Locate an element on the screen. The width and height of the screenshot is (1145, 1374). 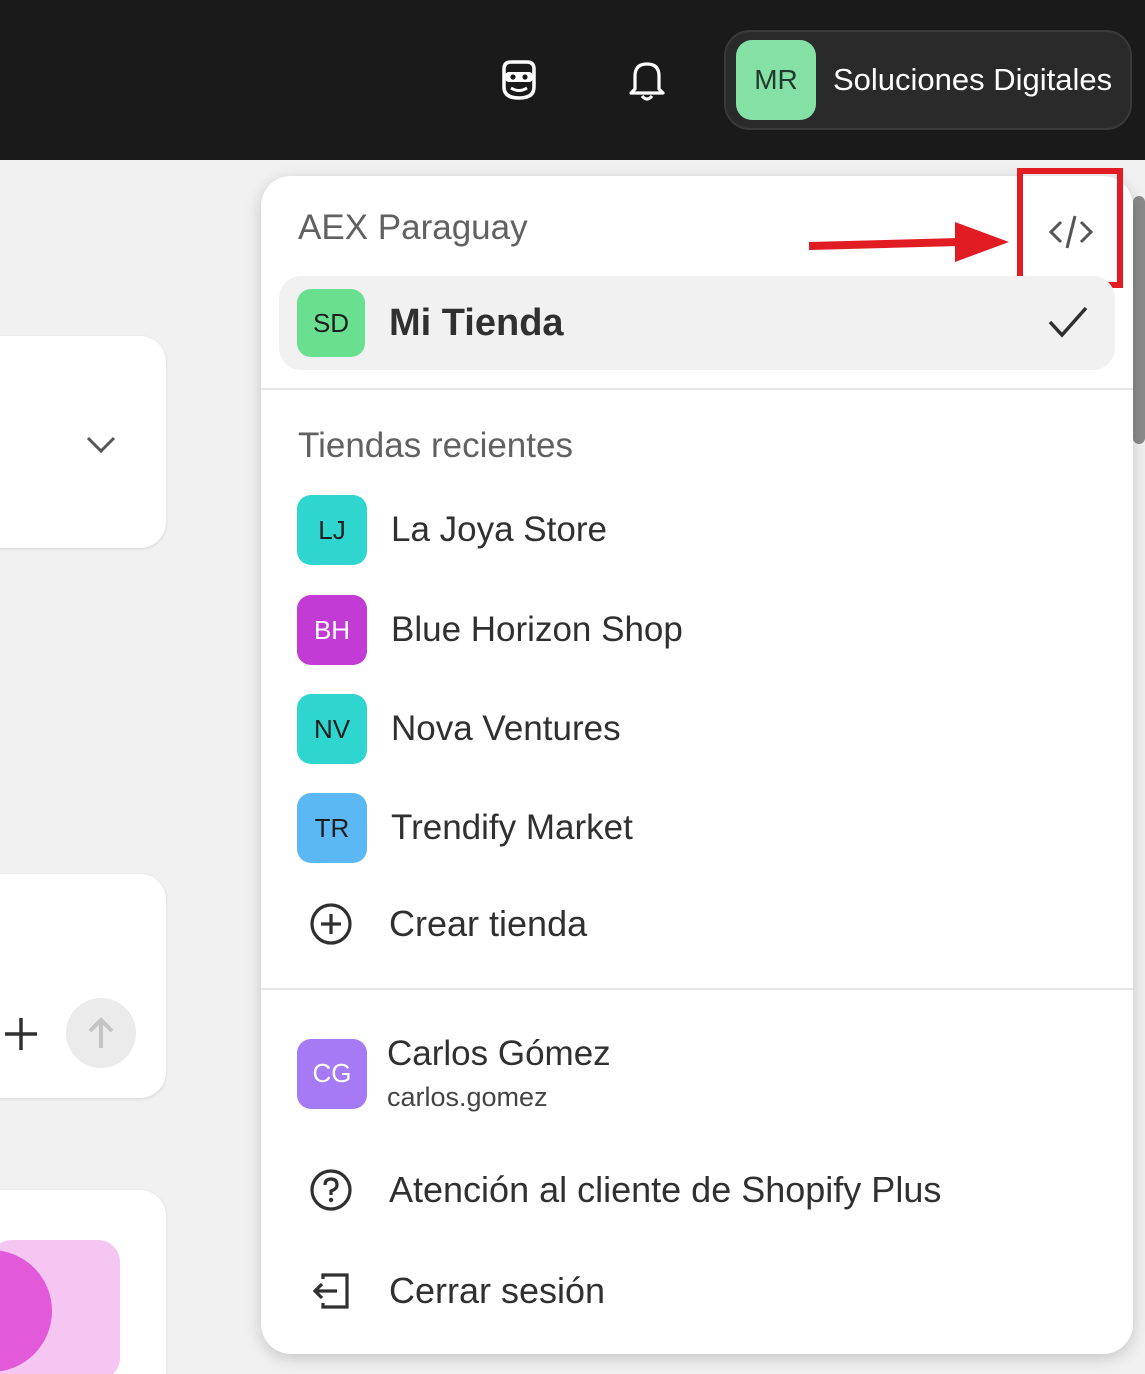
scrollbar is located at coordinates (1139, 320).